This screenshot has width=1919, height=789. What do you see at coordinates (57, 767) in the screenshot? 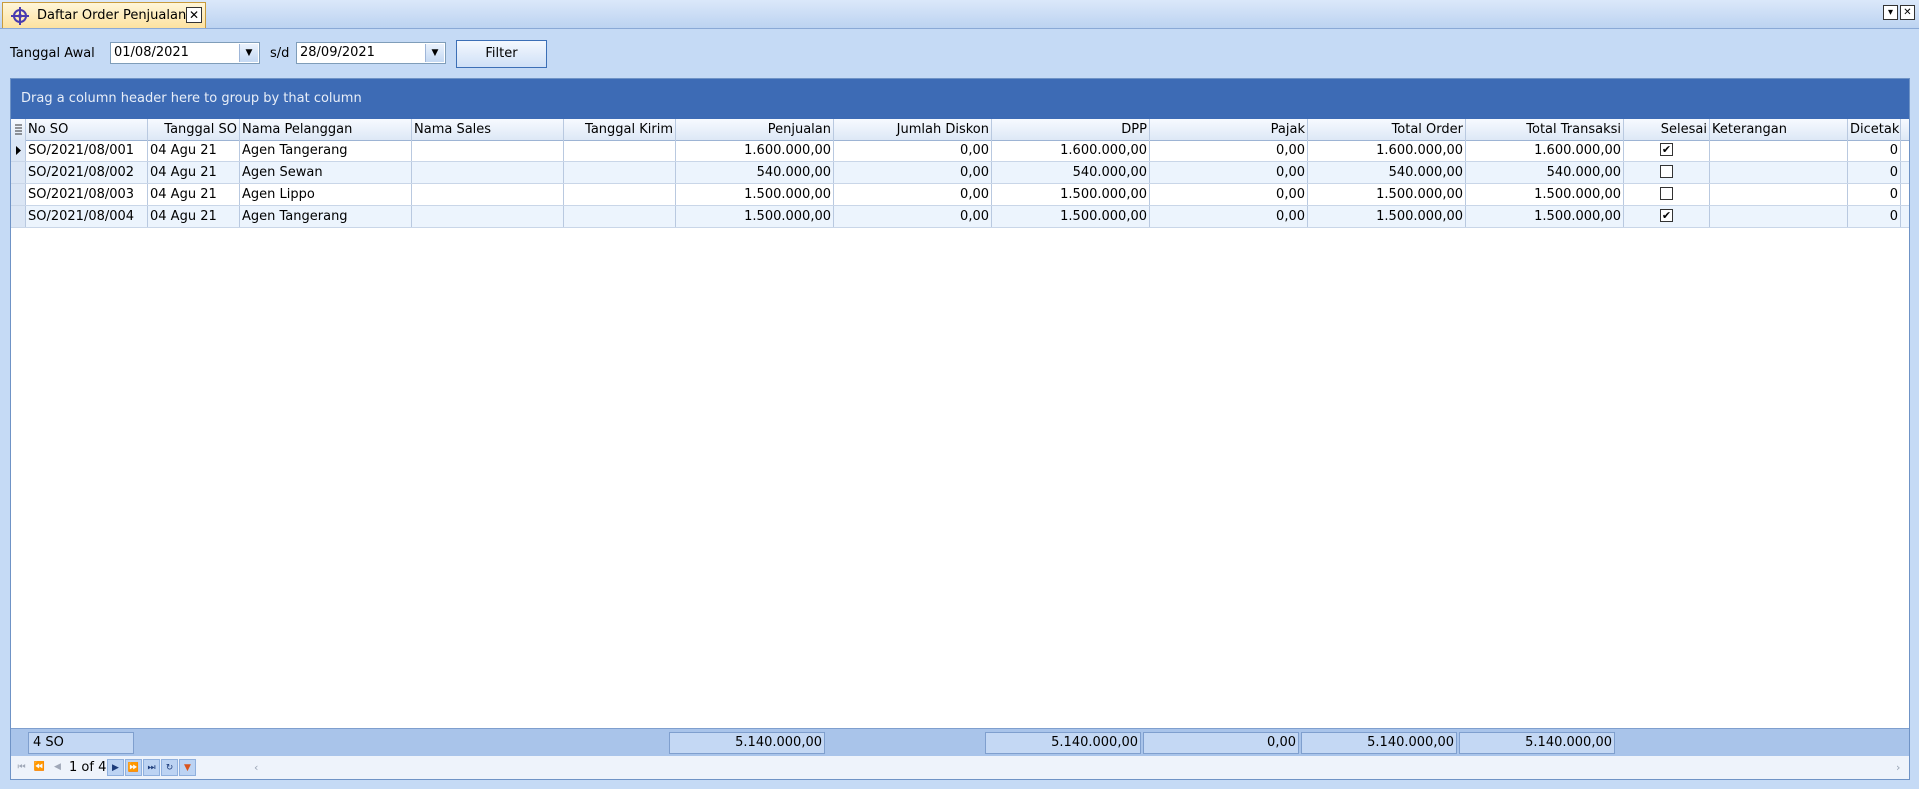
I see `prev-record-icon: ◀` at bounding box center [57, 767].